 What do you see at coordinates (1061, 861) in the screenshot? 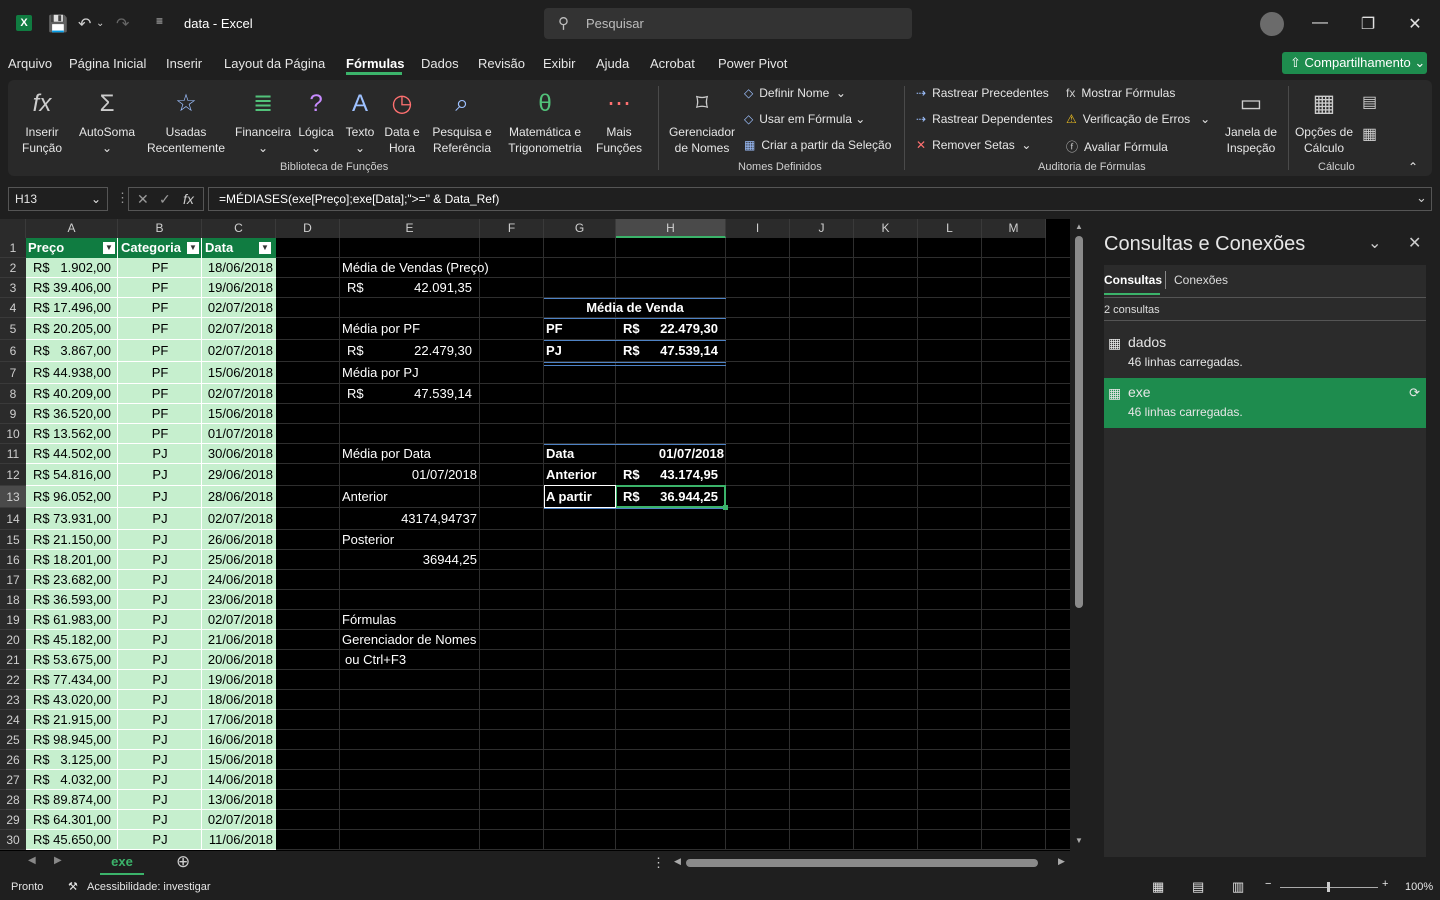
I see `scroll-right-icon: ▶` at bounding box center [1061, 861].